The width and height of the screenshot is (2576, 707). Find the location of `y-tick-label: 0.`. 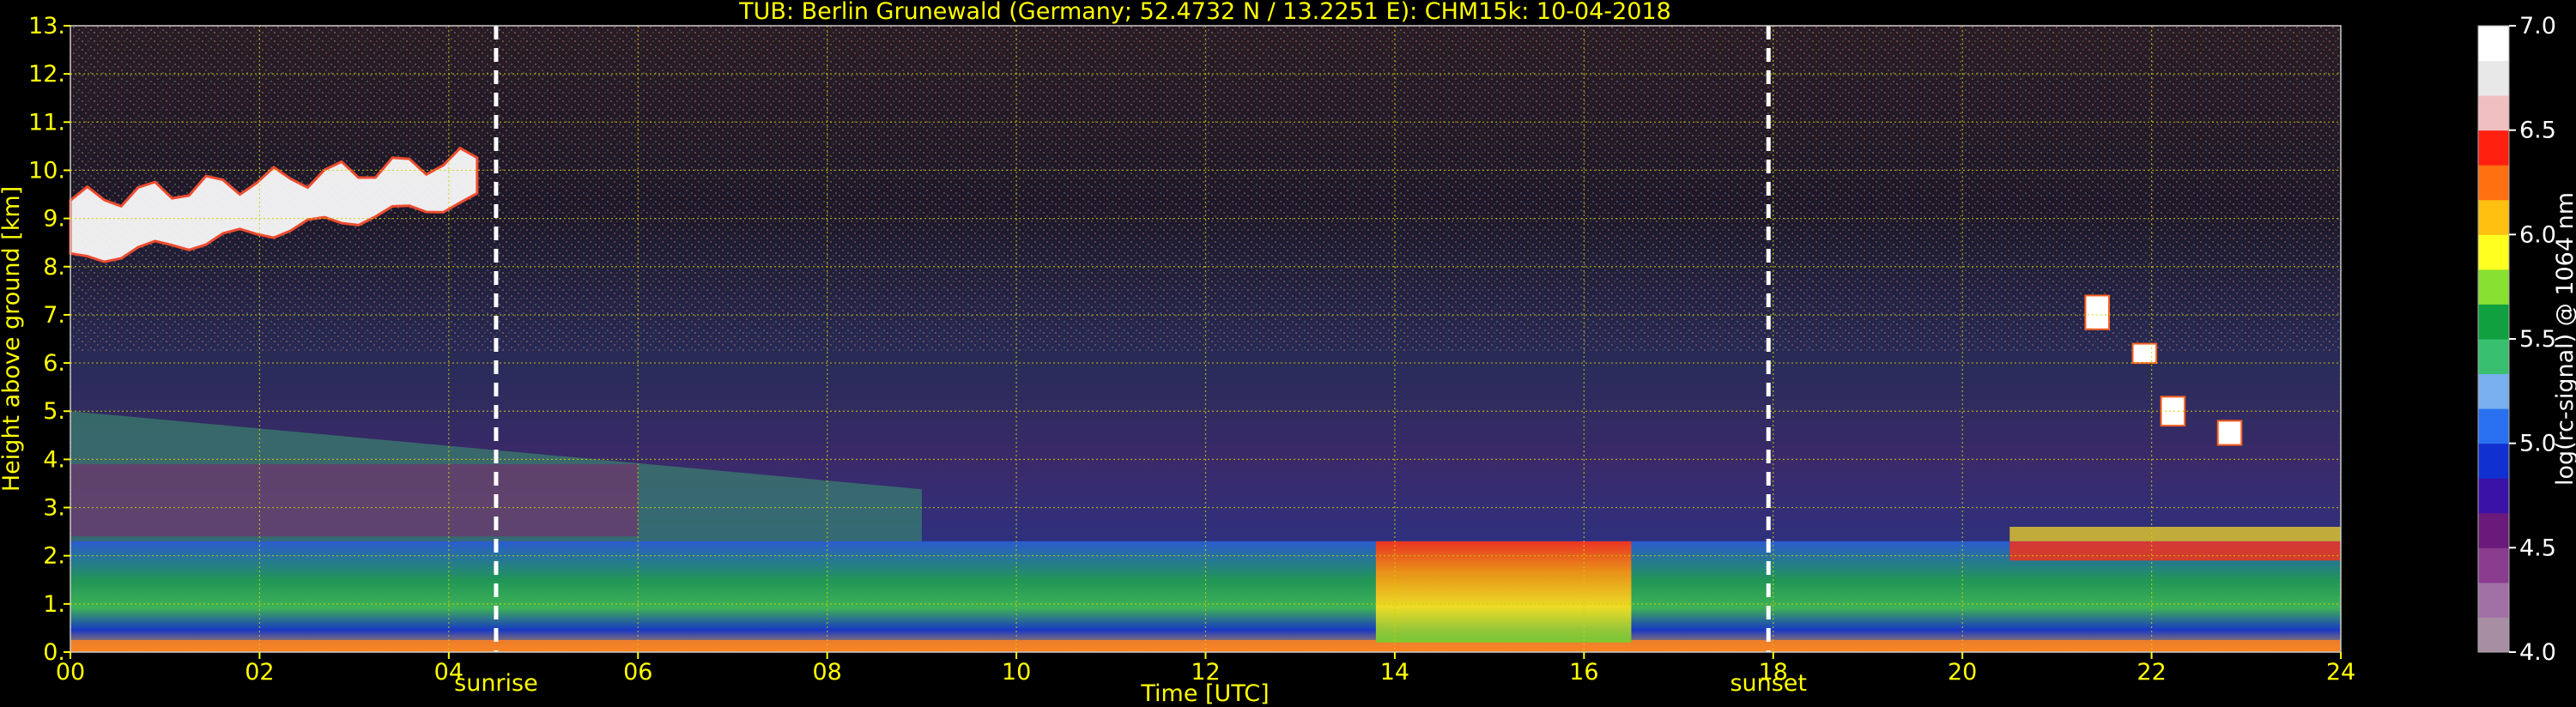

y-tick-label: 0. is located at coordinates (54, 653).